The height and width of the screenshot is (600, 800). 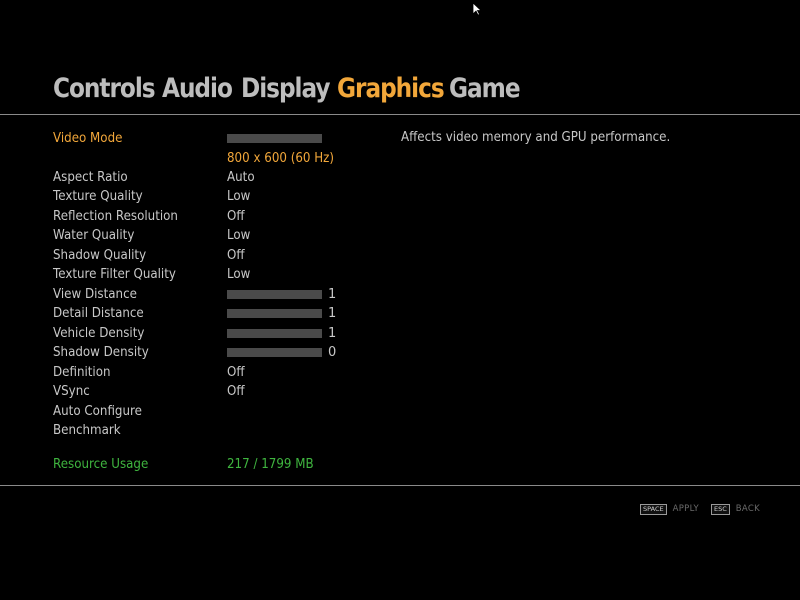 What do you see at coordinates (197, 88) in the screenshot?
I see `tab-audio: Audio` at bounding box center [197, 88].